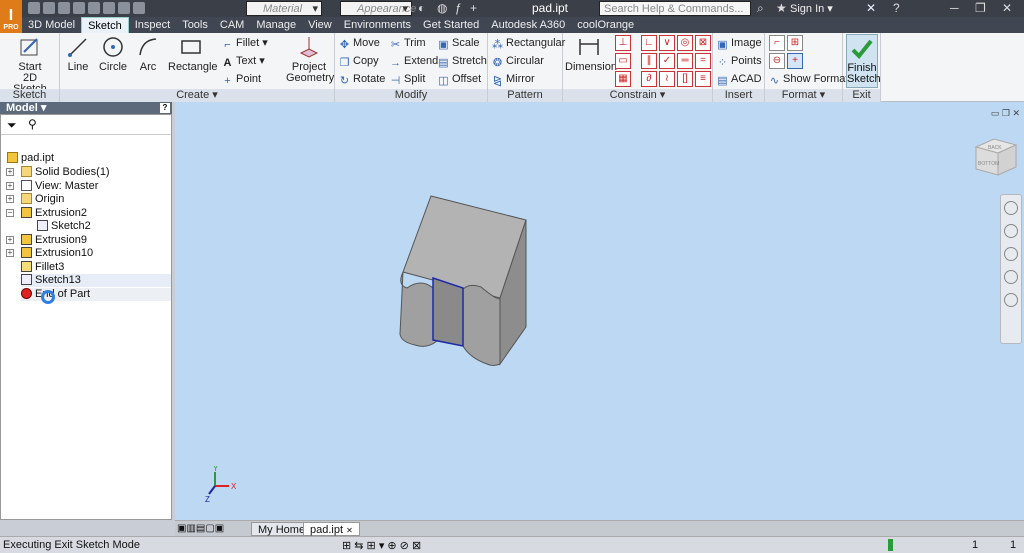  Describe the element at coordinates (518, 61) in the screenshot. I see `circular-pattern-button: ❂ Circular` at that location.